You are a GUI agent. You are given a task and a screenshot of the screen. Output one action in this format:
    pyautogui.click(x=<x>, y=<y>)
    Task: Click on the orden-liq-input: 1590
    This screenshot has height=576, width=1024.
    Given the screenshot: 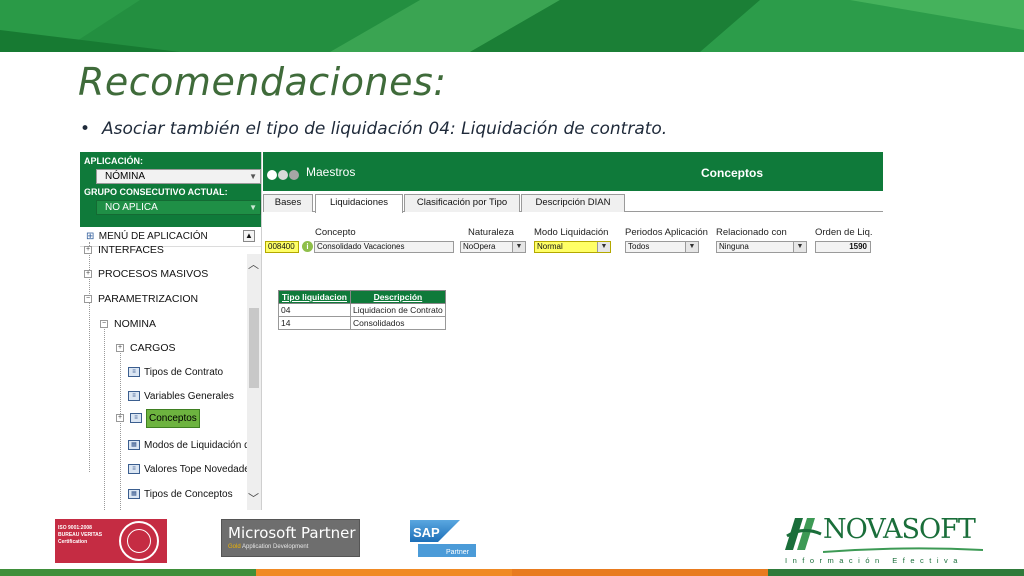 What is the action you would take?
    pyautogui.click(x=843, y=247)
    